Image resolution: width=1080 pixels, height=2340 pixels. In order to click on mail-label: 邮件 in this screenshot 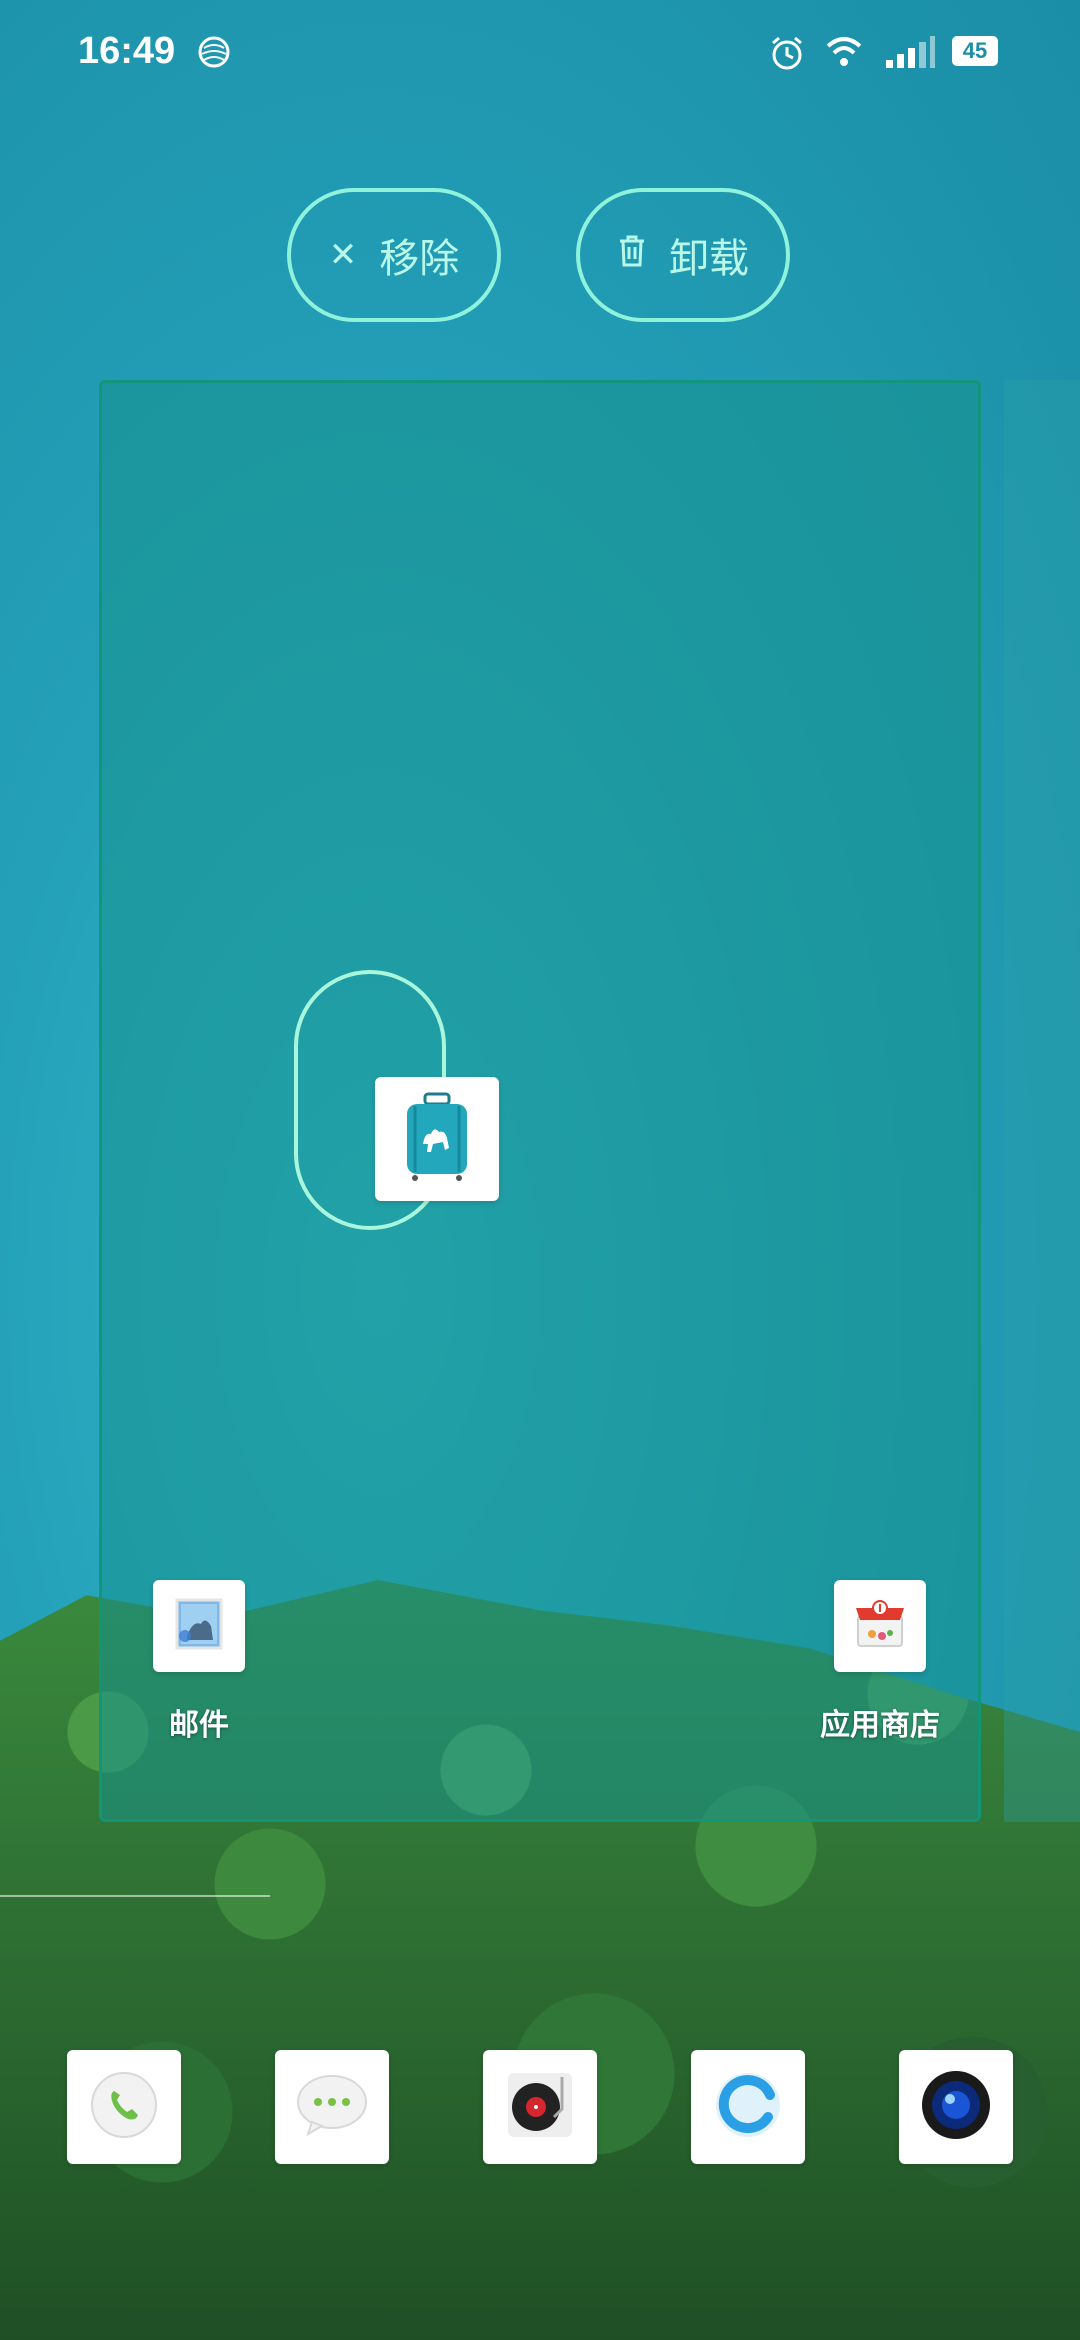, I will do `click(199, 1725)`.